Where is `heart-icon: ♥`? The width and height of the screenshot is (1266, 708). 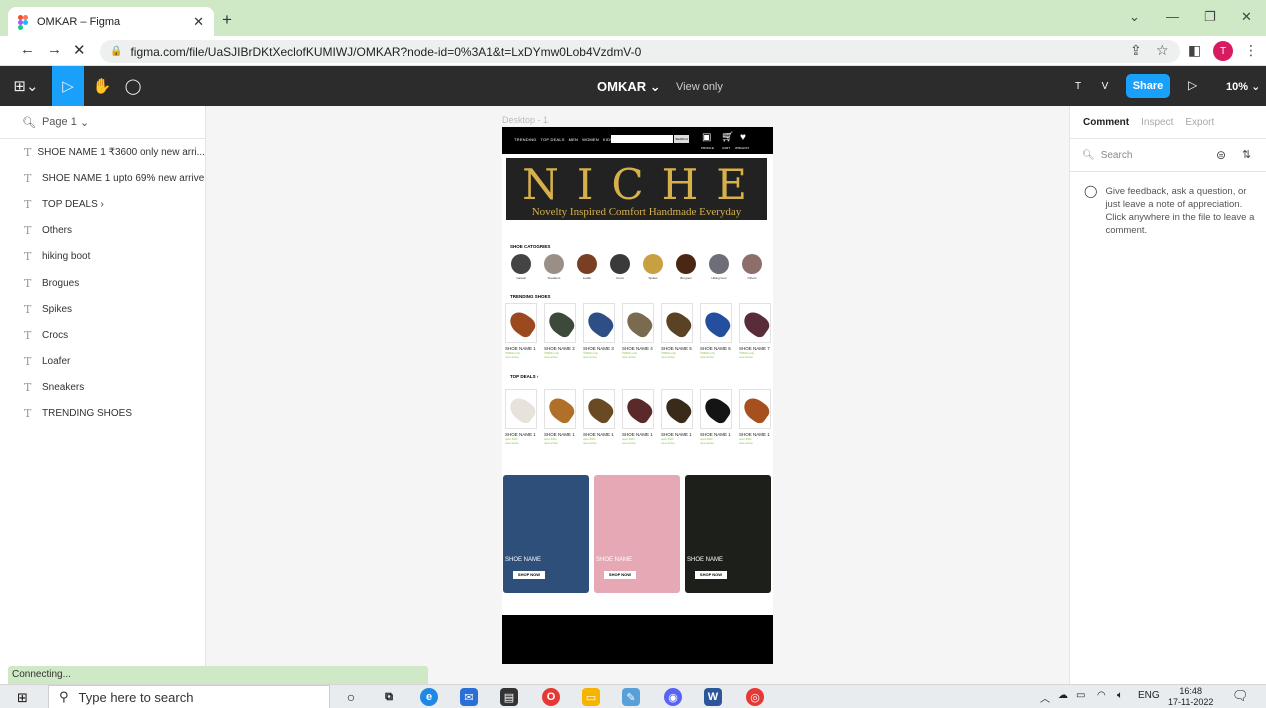 heart-icon: ♥ is located at coordinates (743, 137).